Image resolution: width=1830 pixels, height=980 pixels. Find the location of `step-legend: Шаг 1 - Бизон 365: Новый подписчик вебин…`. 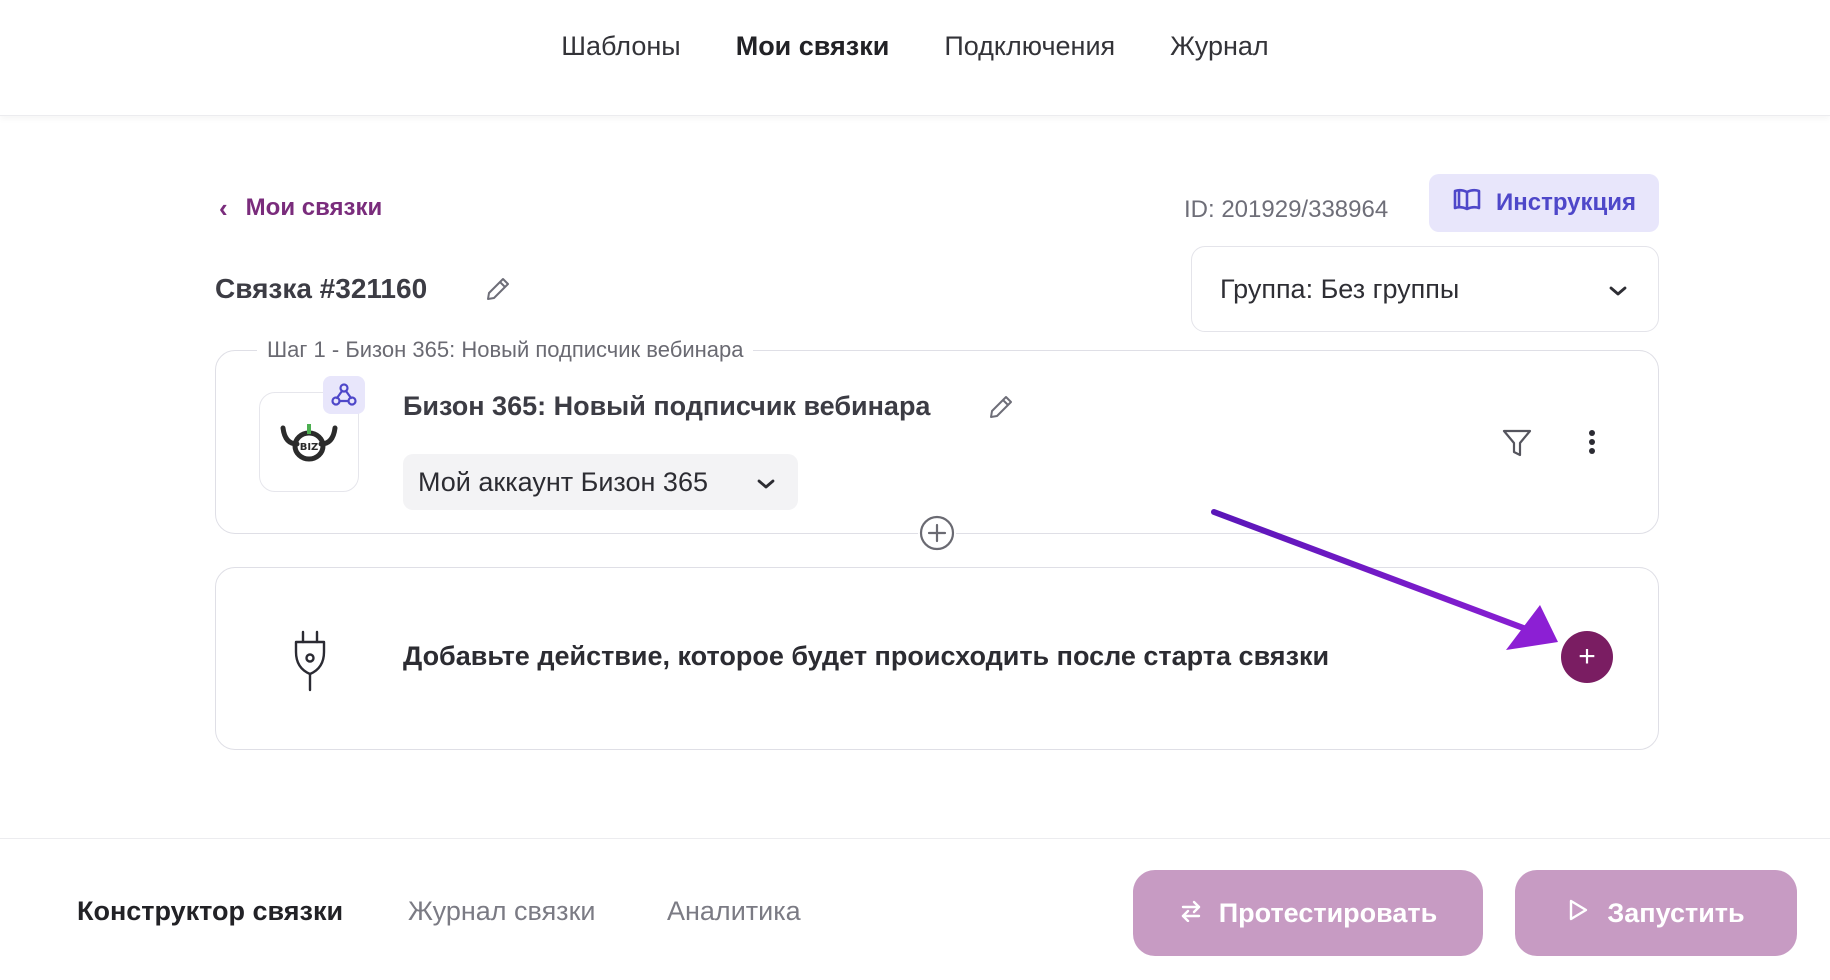

step-legend: Шаг 1 - Бизон 365: Новый подписчик вебин… is located at coordinates (505, 350).